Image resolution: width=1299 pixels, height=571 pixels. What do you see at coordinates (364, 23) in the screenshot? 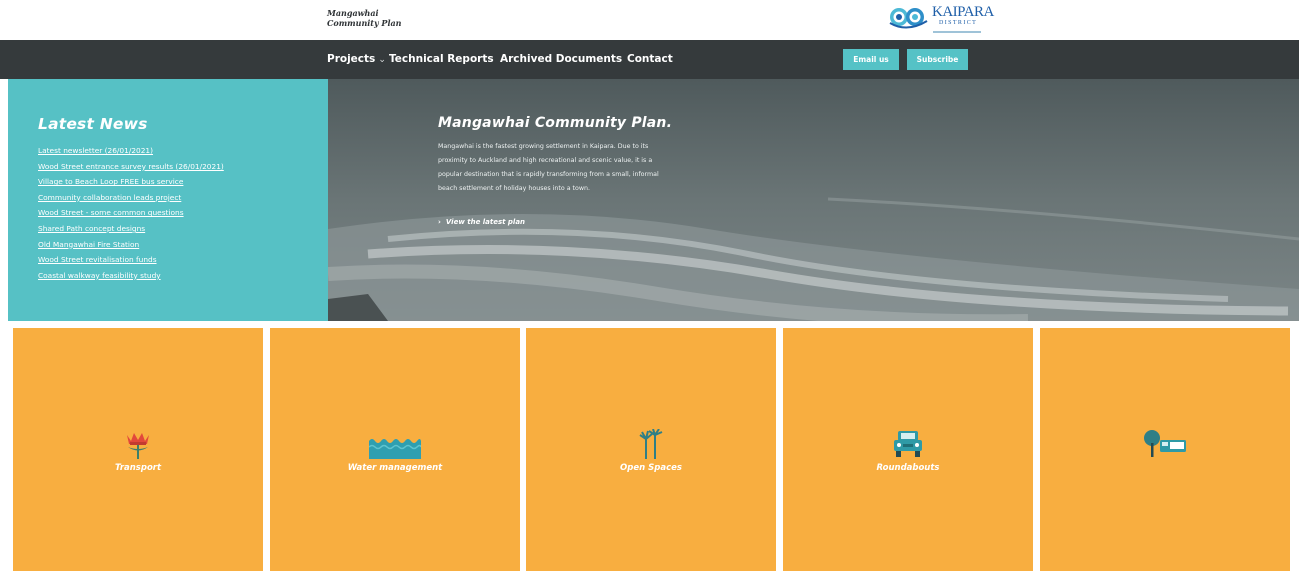
I see `site-title-line2: Community Plan` at bounding box center [364, 23].